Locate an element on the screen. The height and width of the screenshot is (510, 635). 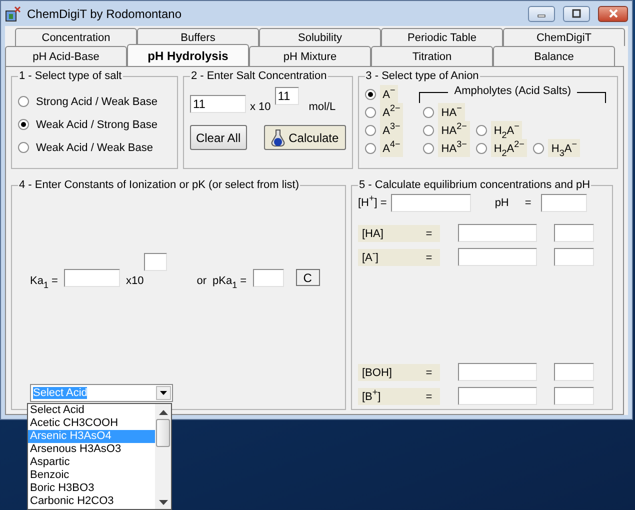
calculate-button: Calculate is located at coordinates (305, 137).